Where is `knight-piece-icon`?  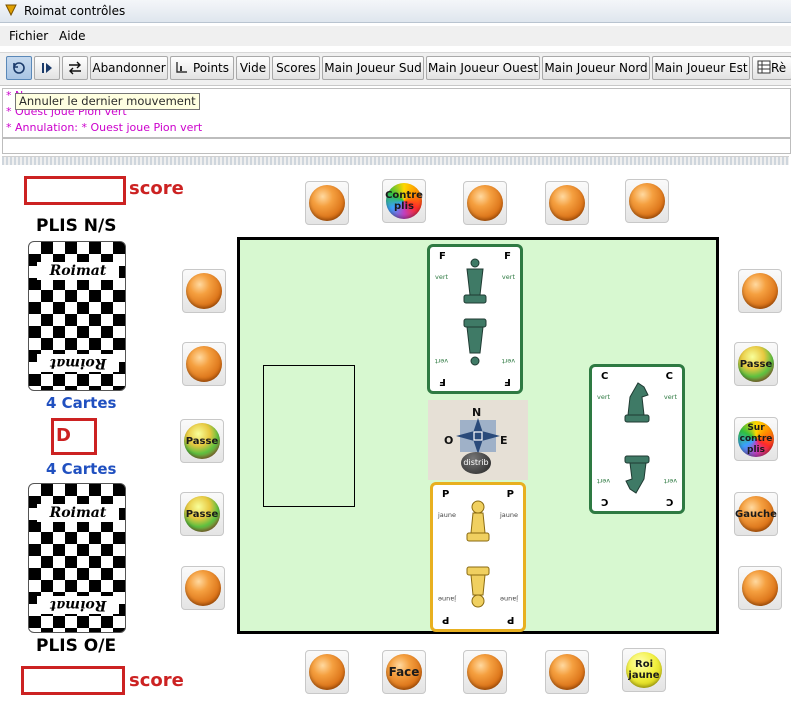 knight-piece-icon is located at coordinates (637, 438).